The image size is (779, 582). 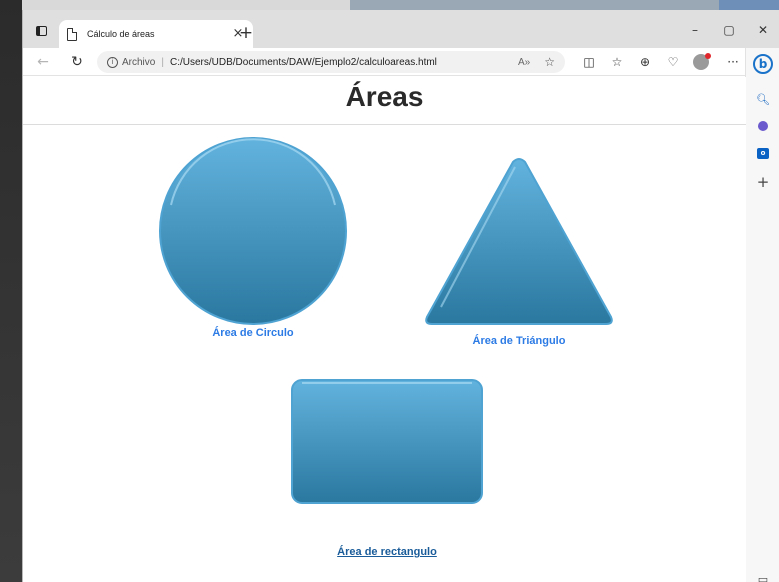 I want to click on circle-area-label: Área de Circulo, so click(x=252, y=333).